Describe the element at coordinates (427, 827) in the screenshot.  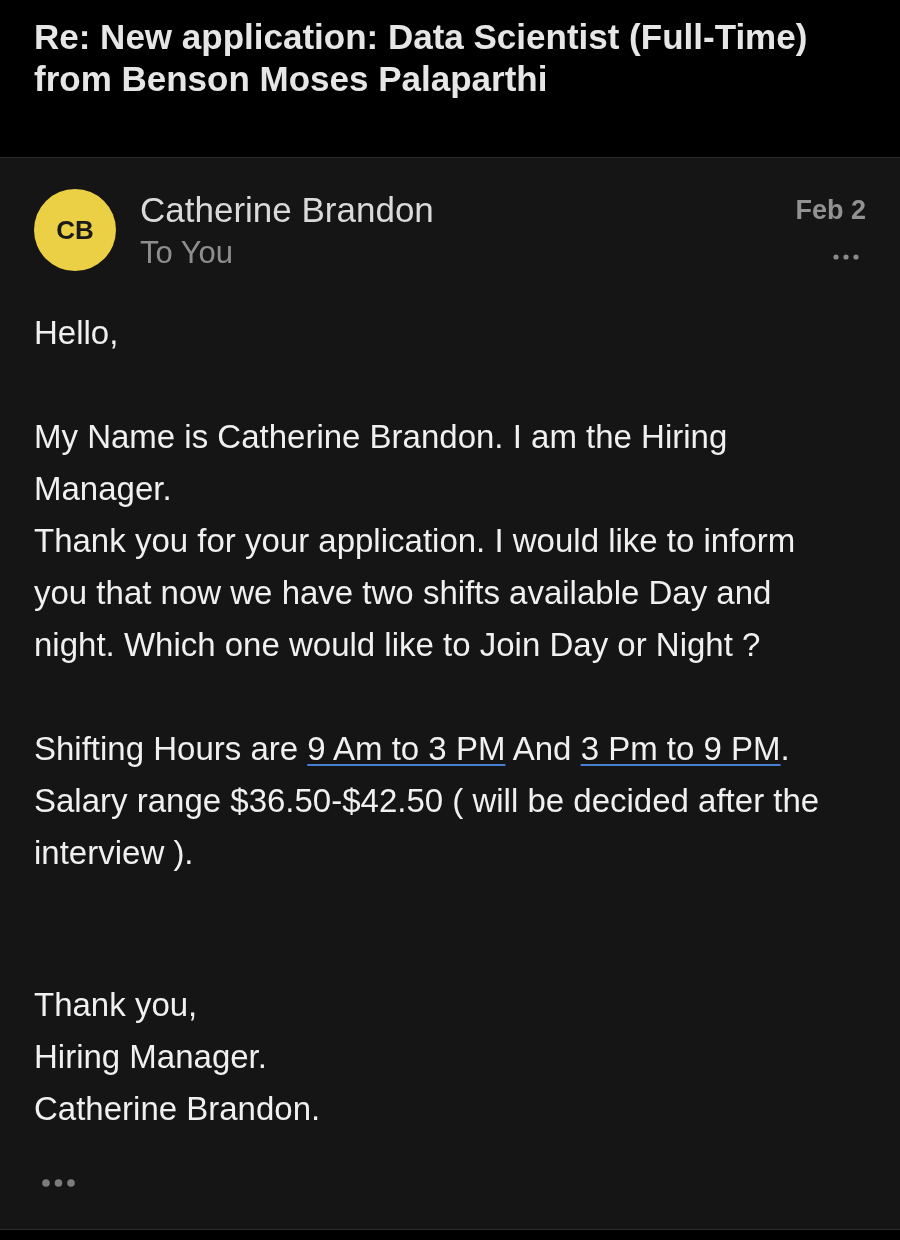
I see `body-paragraph: Salary range $36.50-$42.50 ( will be decided after the interview ).` at that location.